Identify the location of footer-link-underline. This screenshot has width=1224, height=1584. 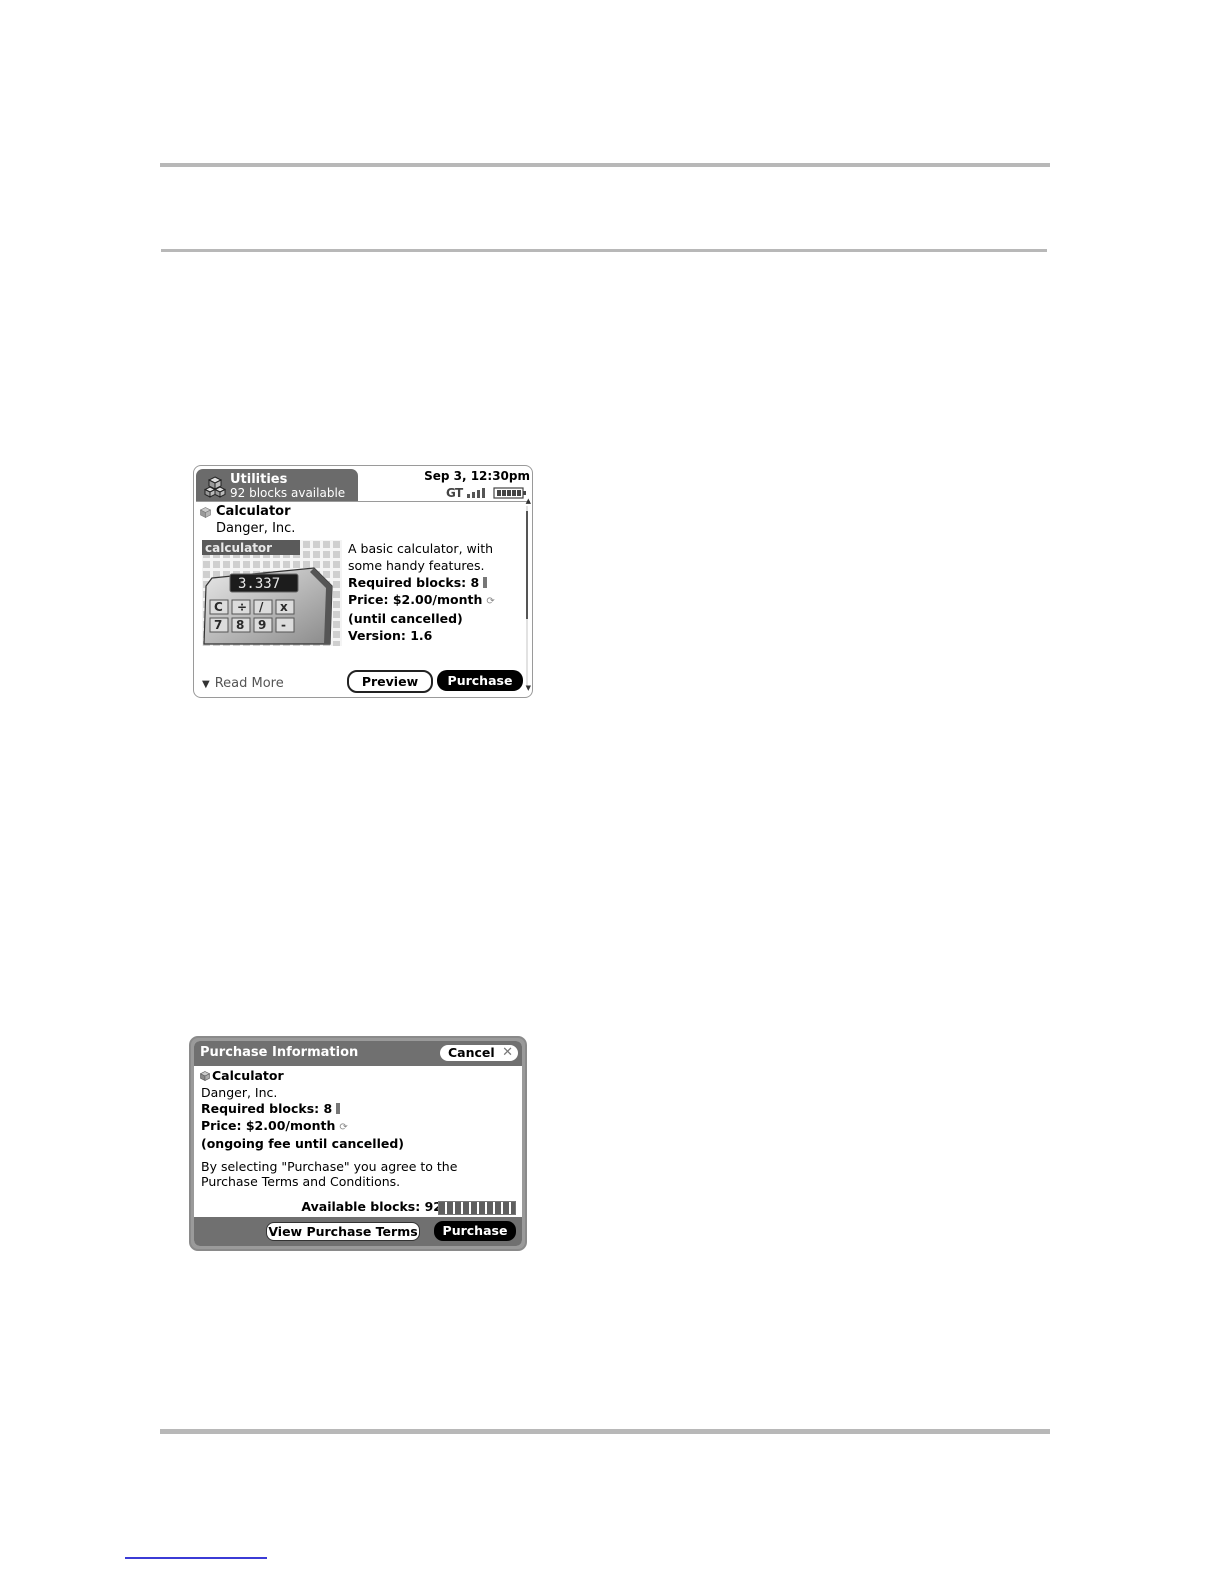
(196, 1558).